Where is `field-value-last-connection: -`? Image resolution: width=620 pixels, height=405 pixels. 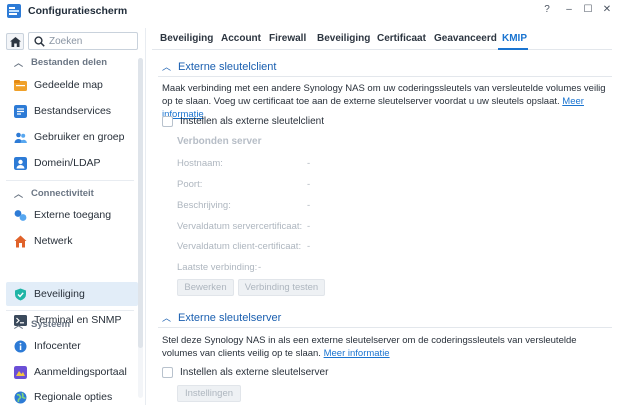
field-value-last-connection: - is located at coordinates (260, 267).